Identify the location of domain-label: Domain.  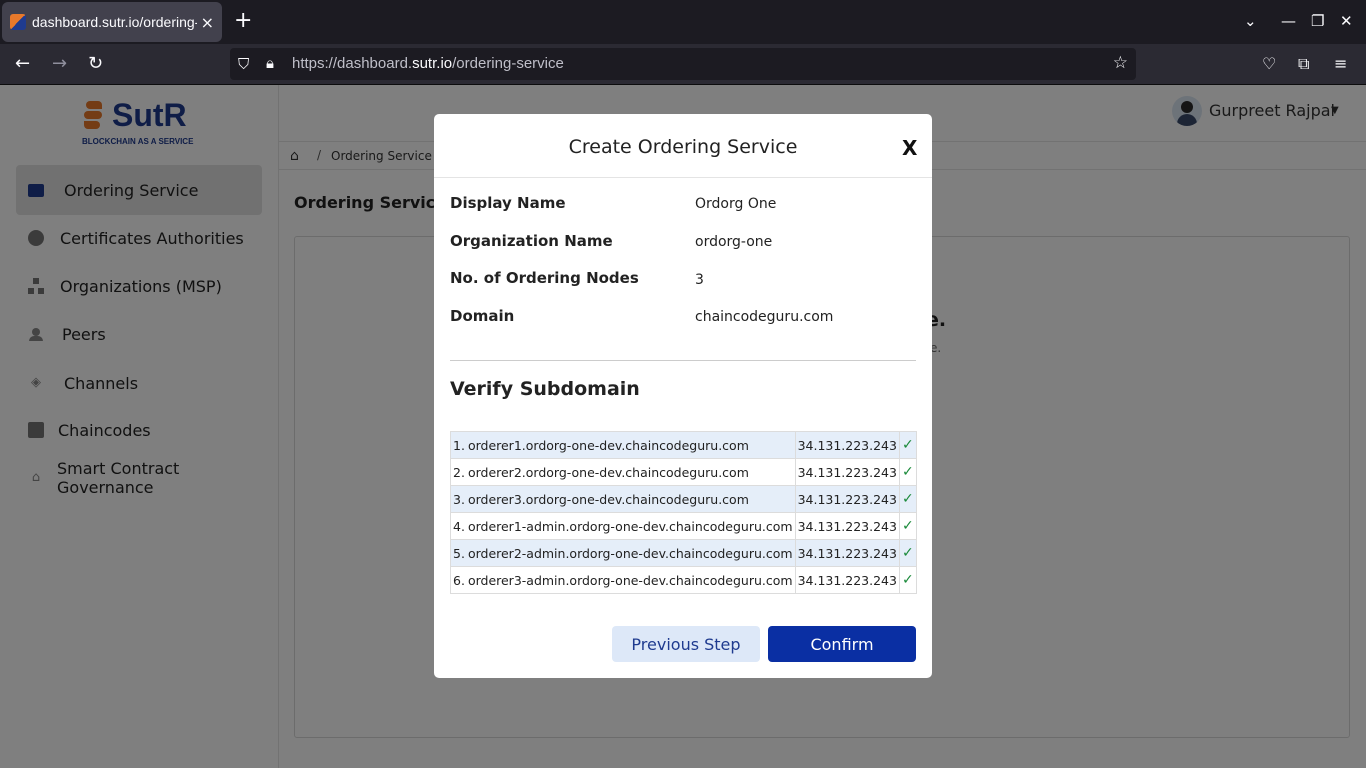
(482, 316).